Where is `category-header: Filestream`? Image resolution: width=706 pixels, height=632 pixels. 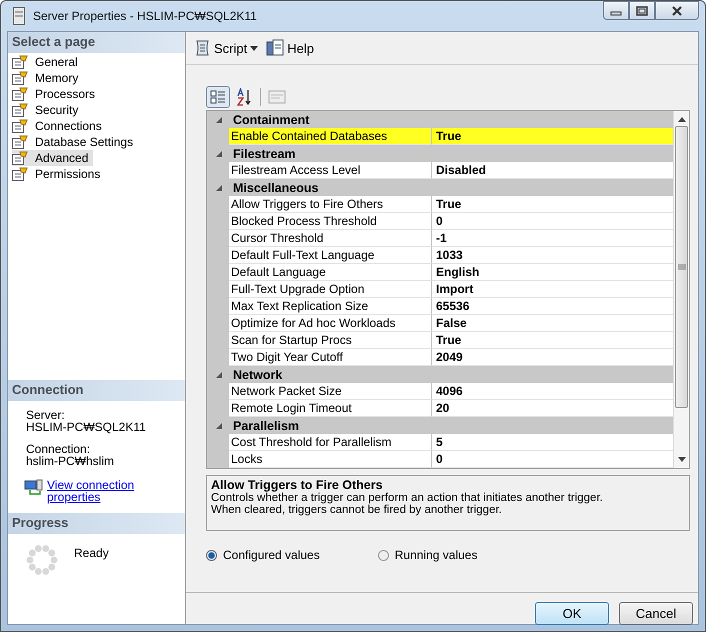
category-header: Filestream is located at coordinates (264, 153).